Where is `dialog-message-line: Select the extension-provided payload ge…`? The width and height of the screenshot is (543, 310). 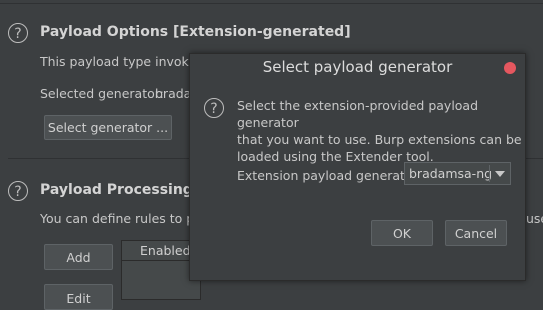 dialog-message-line: Select the extension-provided payload ge… is located at coordinates (358, 114).